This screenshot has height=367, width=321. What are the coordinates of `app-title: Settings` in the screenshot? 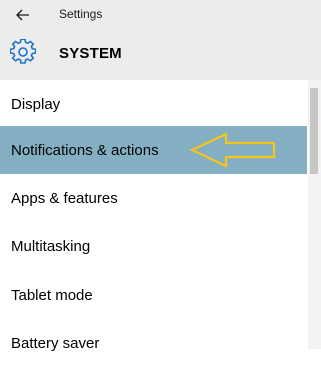 It's located at (81, 14).